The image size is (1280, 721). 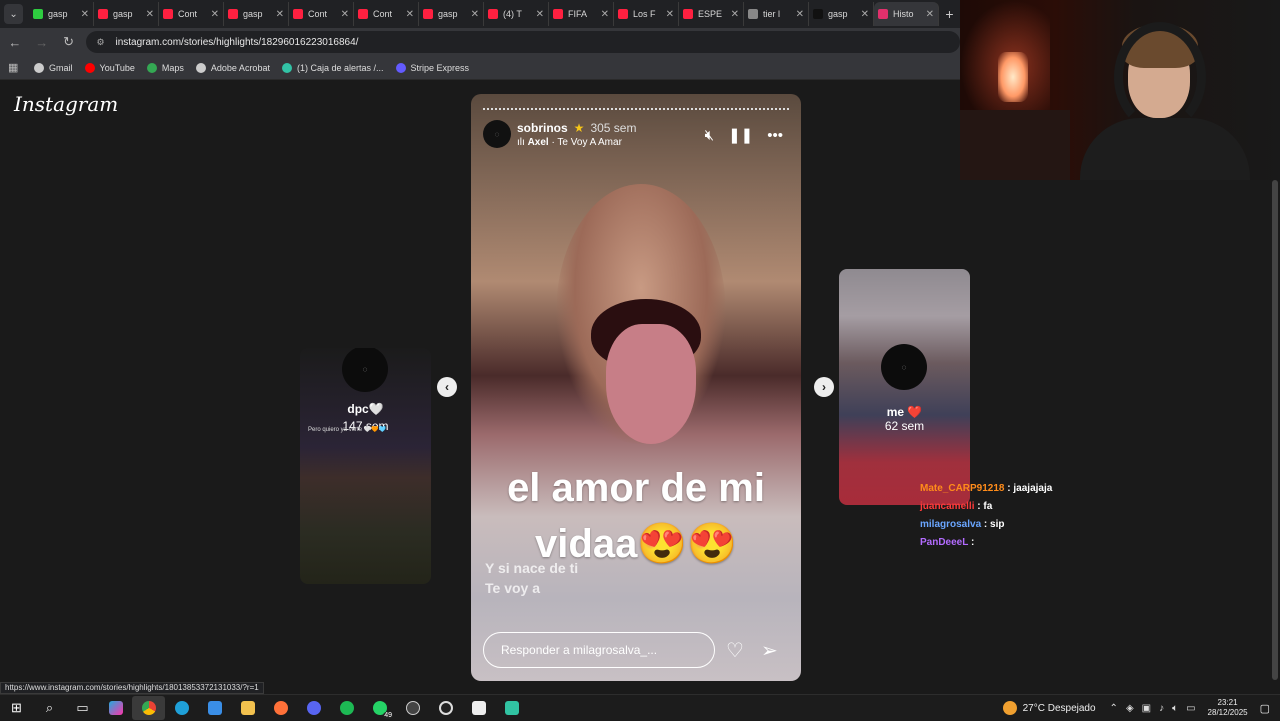 I want to click on browser-tab: FIFA ✕, so click(x=582, y=14).